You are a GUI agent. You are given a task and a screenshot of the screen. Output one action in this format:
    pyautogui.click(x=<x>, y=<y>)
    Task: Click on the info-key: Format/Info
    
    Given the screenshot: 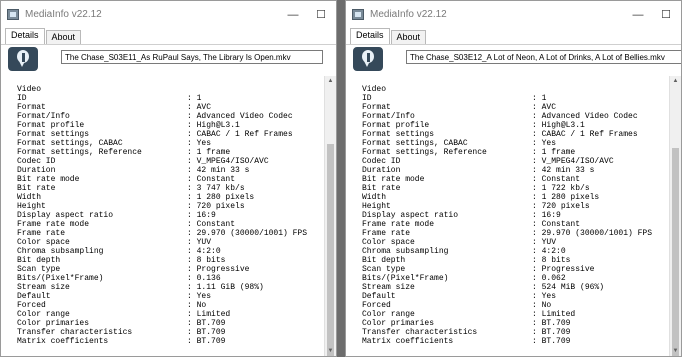 What is the action you would take?
    pyautogui.click(x=43, y=116)
    